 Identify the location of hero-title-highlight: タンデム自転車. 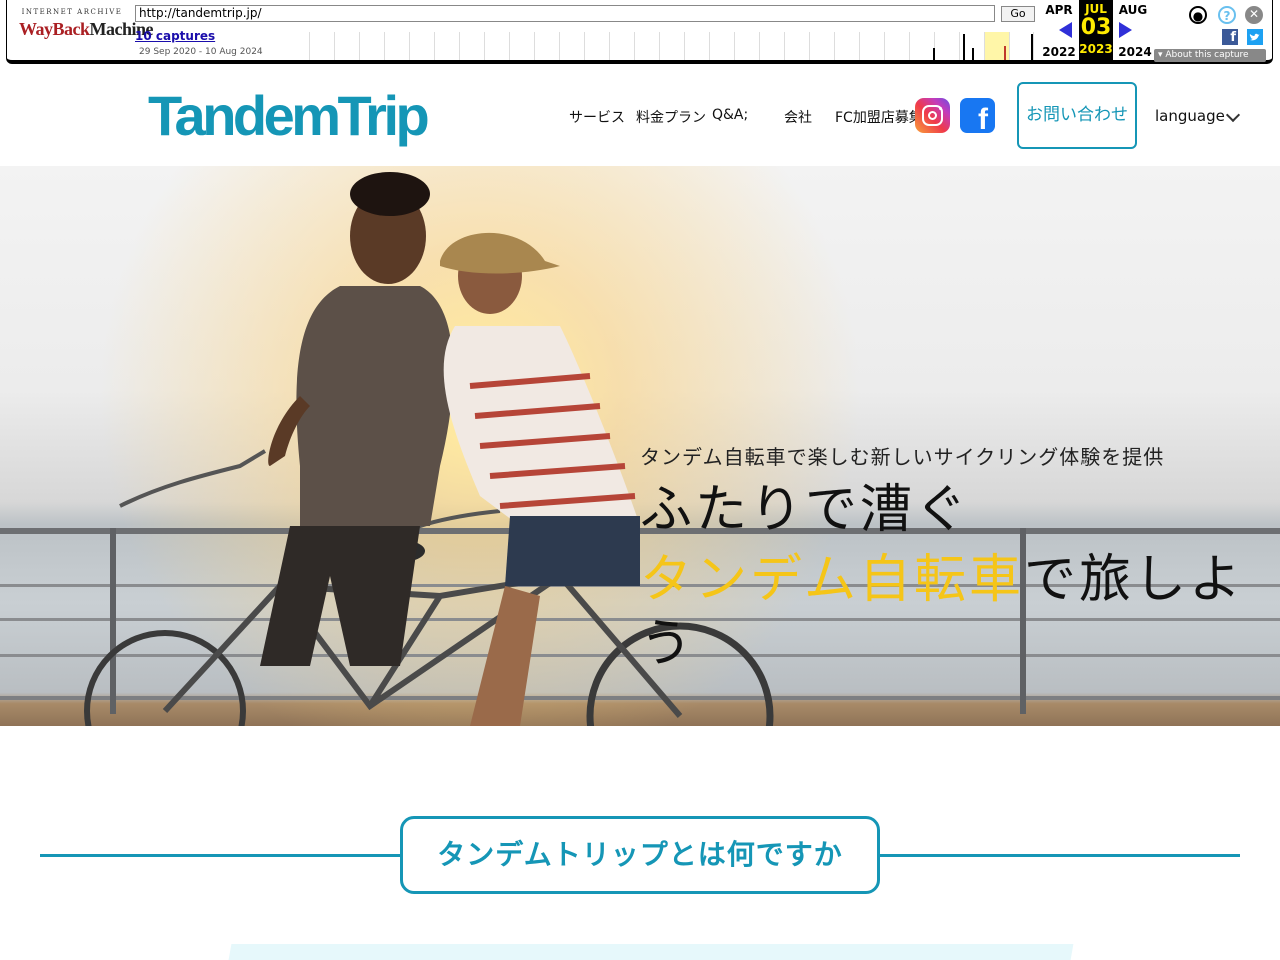
(832, 580).